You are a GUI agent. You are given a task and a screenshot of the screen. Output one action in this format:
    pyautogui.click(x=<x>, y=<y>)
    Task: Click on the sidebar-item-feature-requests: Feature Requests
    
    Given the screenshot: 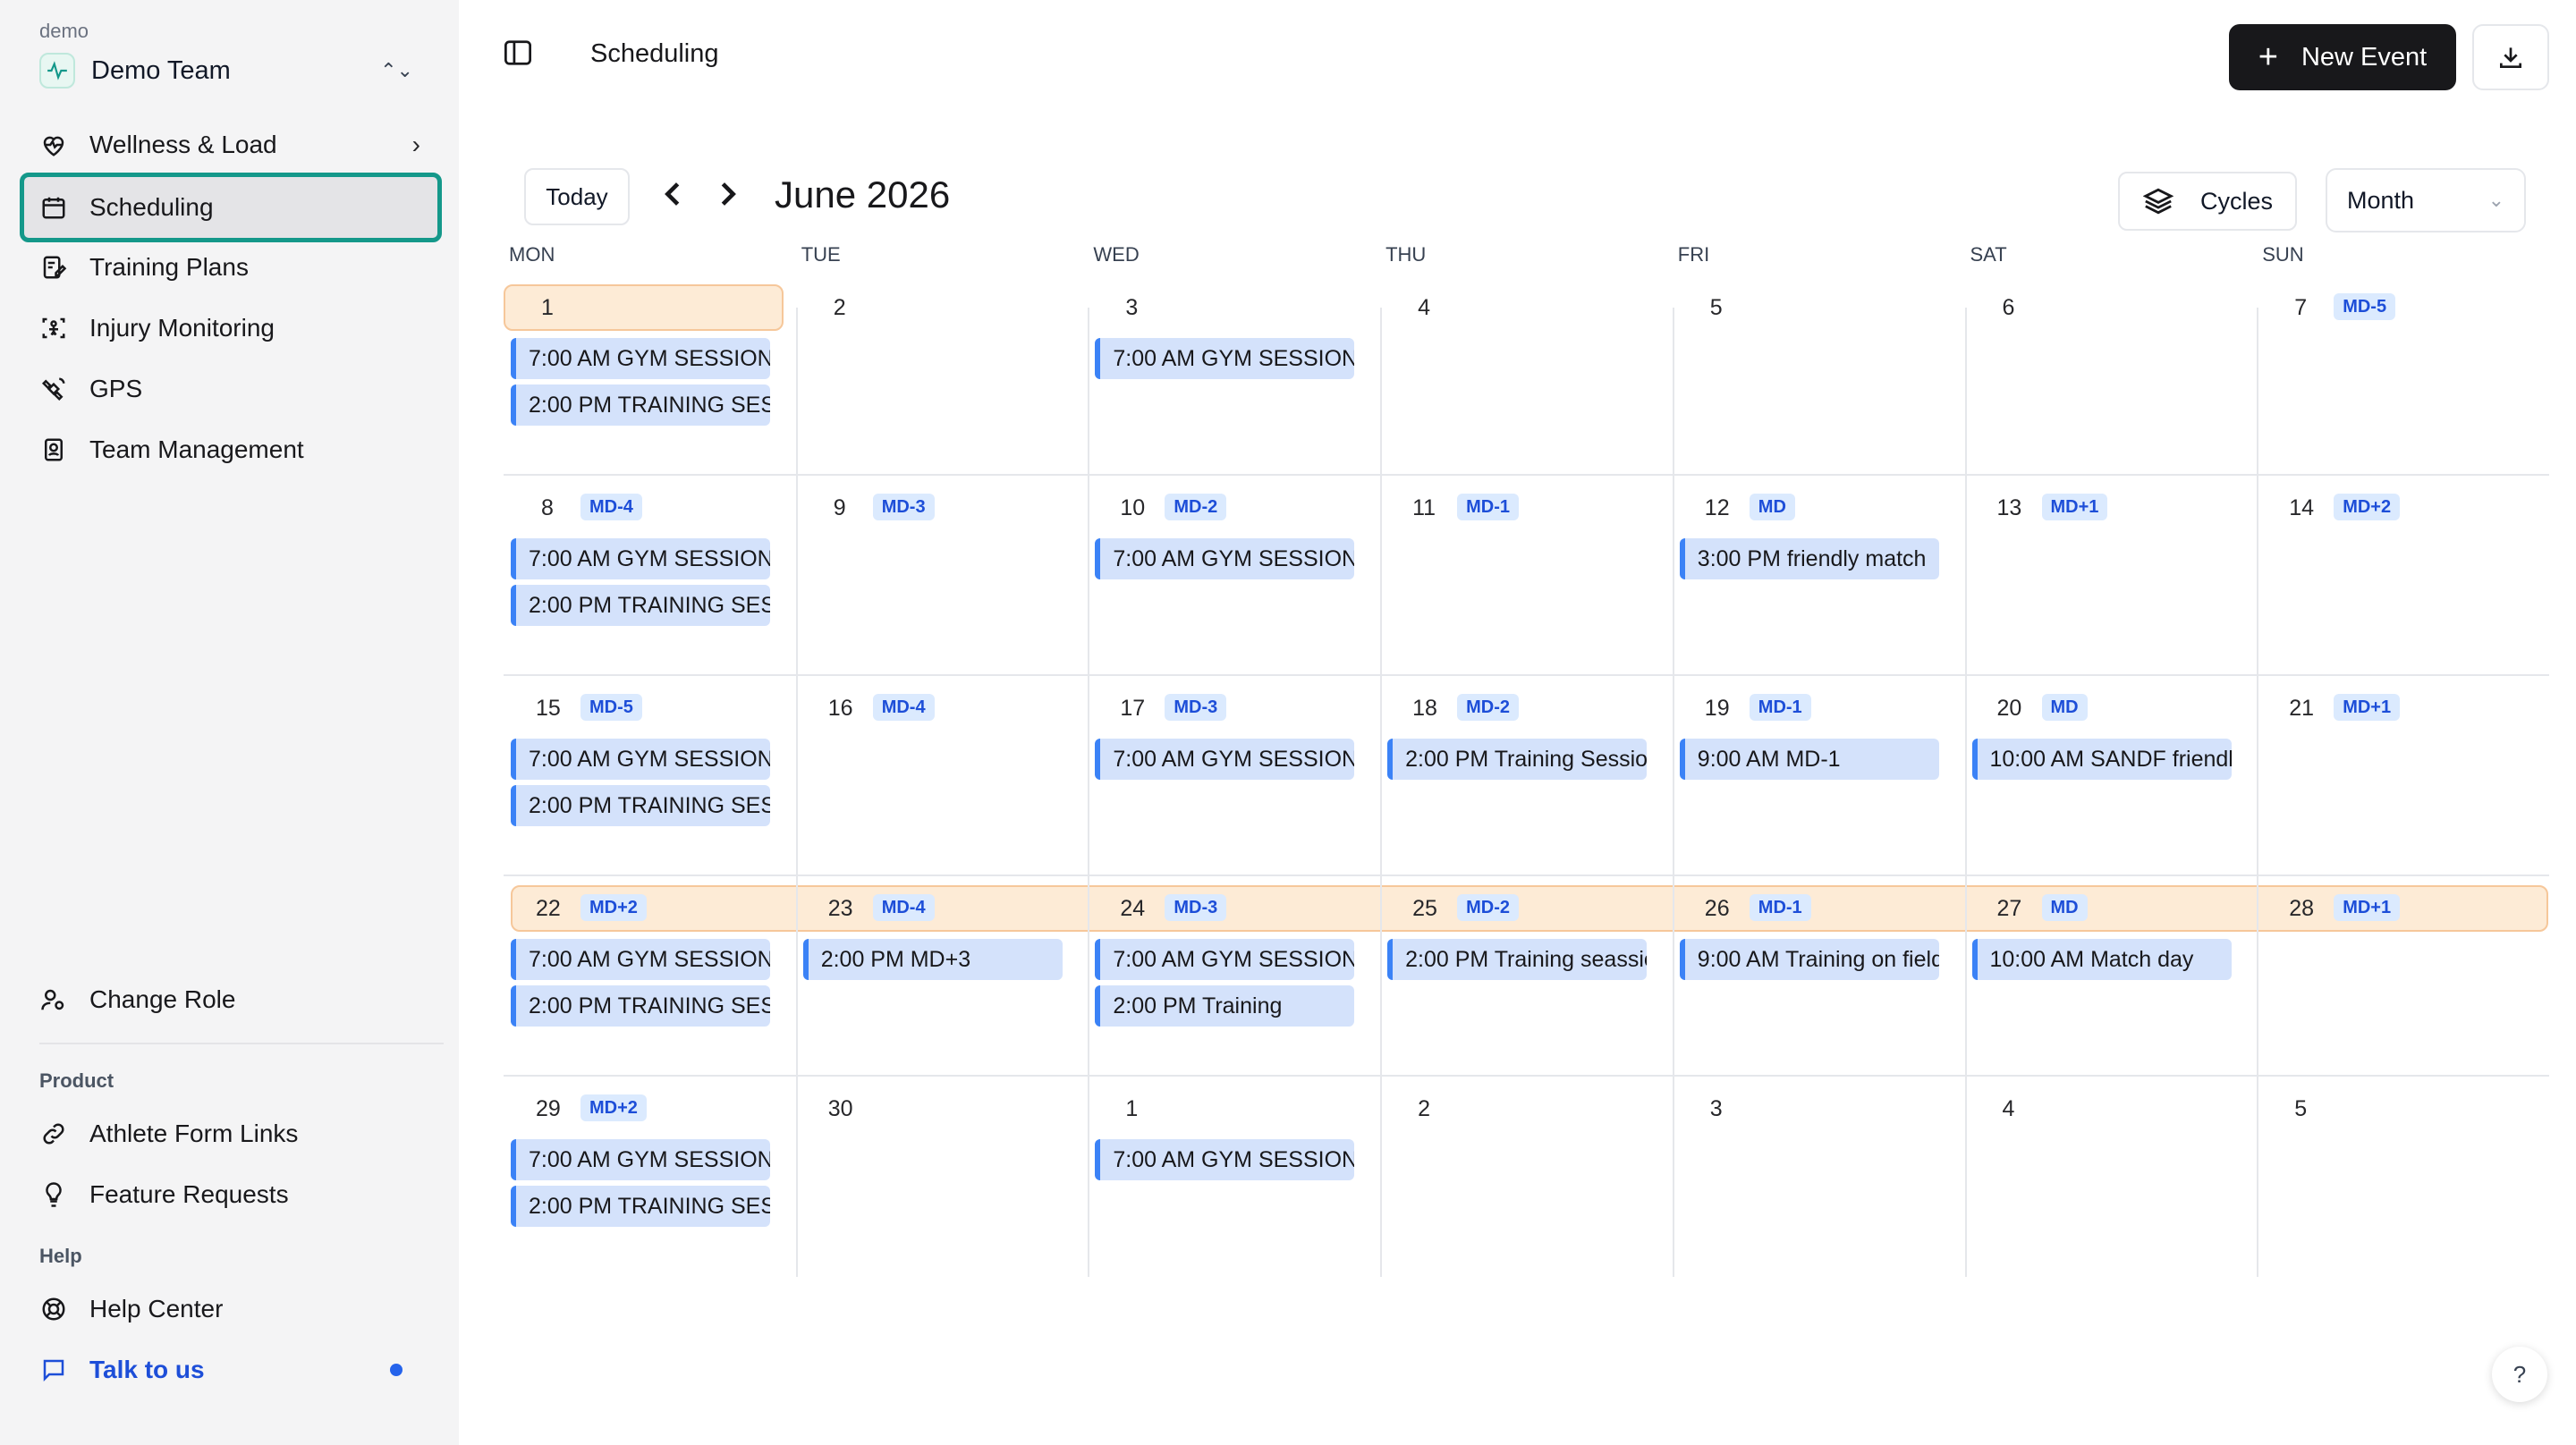 What is the action you would take?
    pyautogui.click(x=230, y=1194)
    